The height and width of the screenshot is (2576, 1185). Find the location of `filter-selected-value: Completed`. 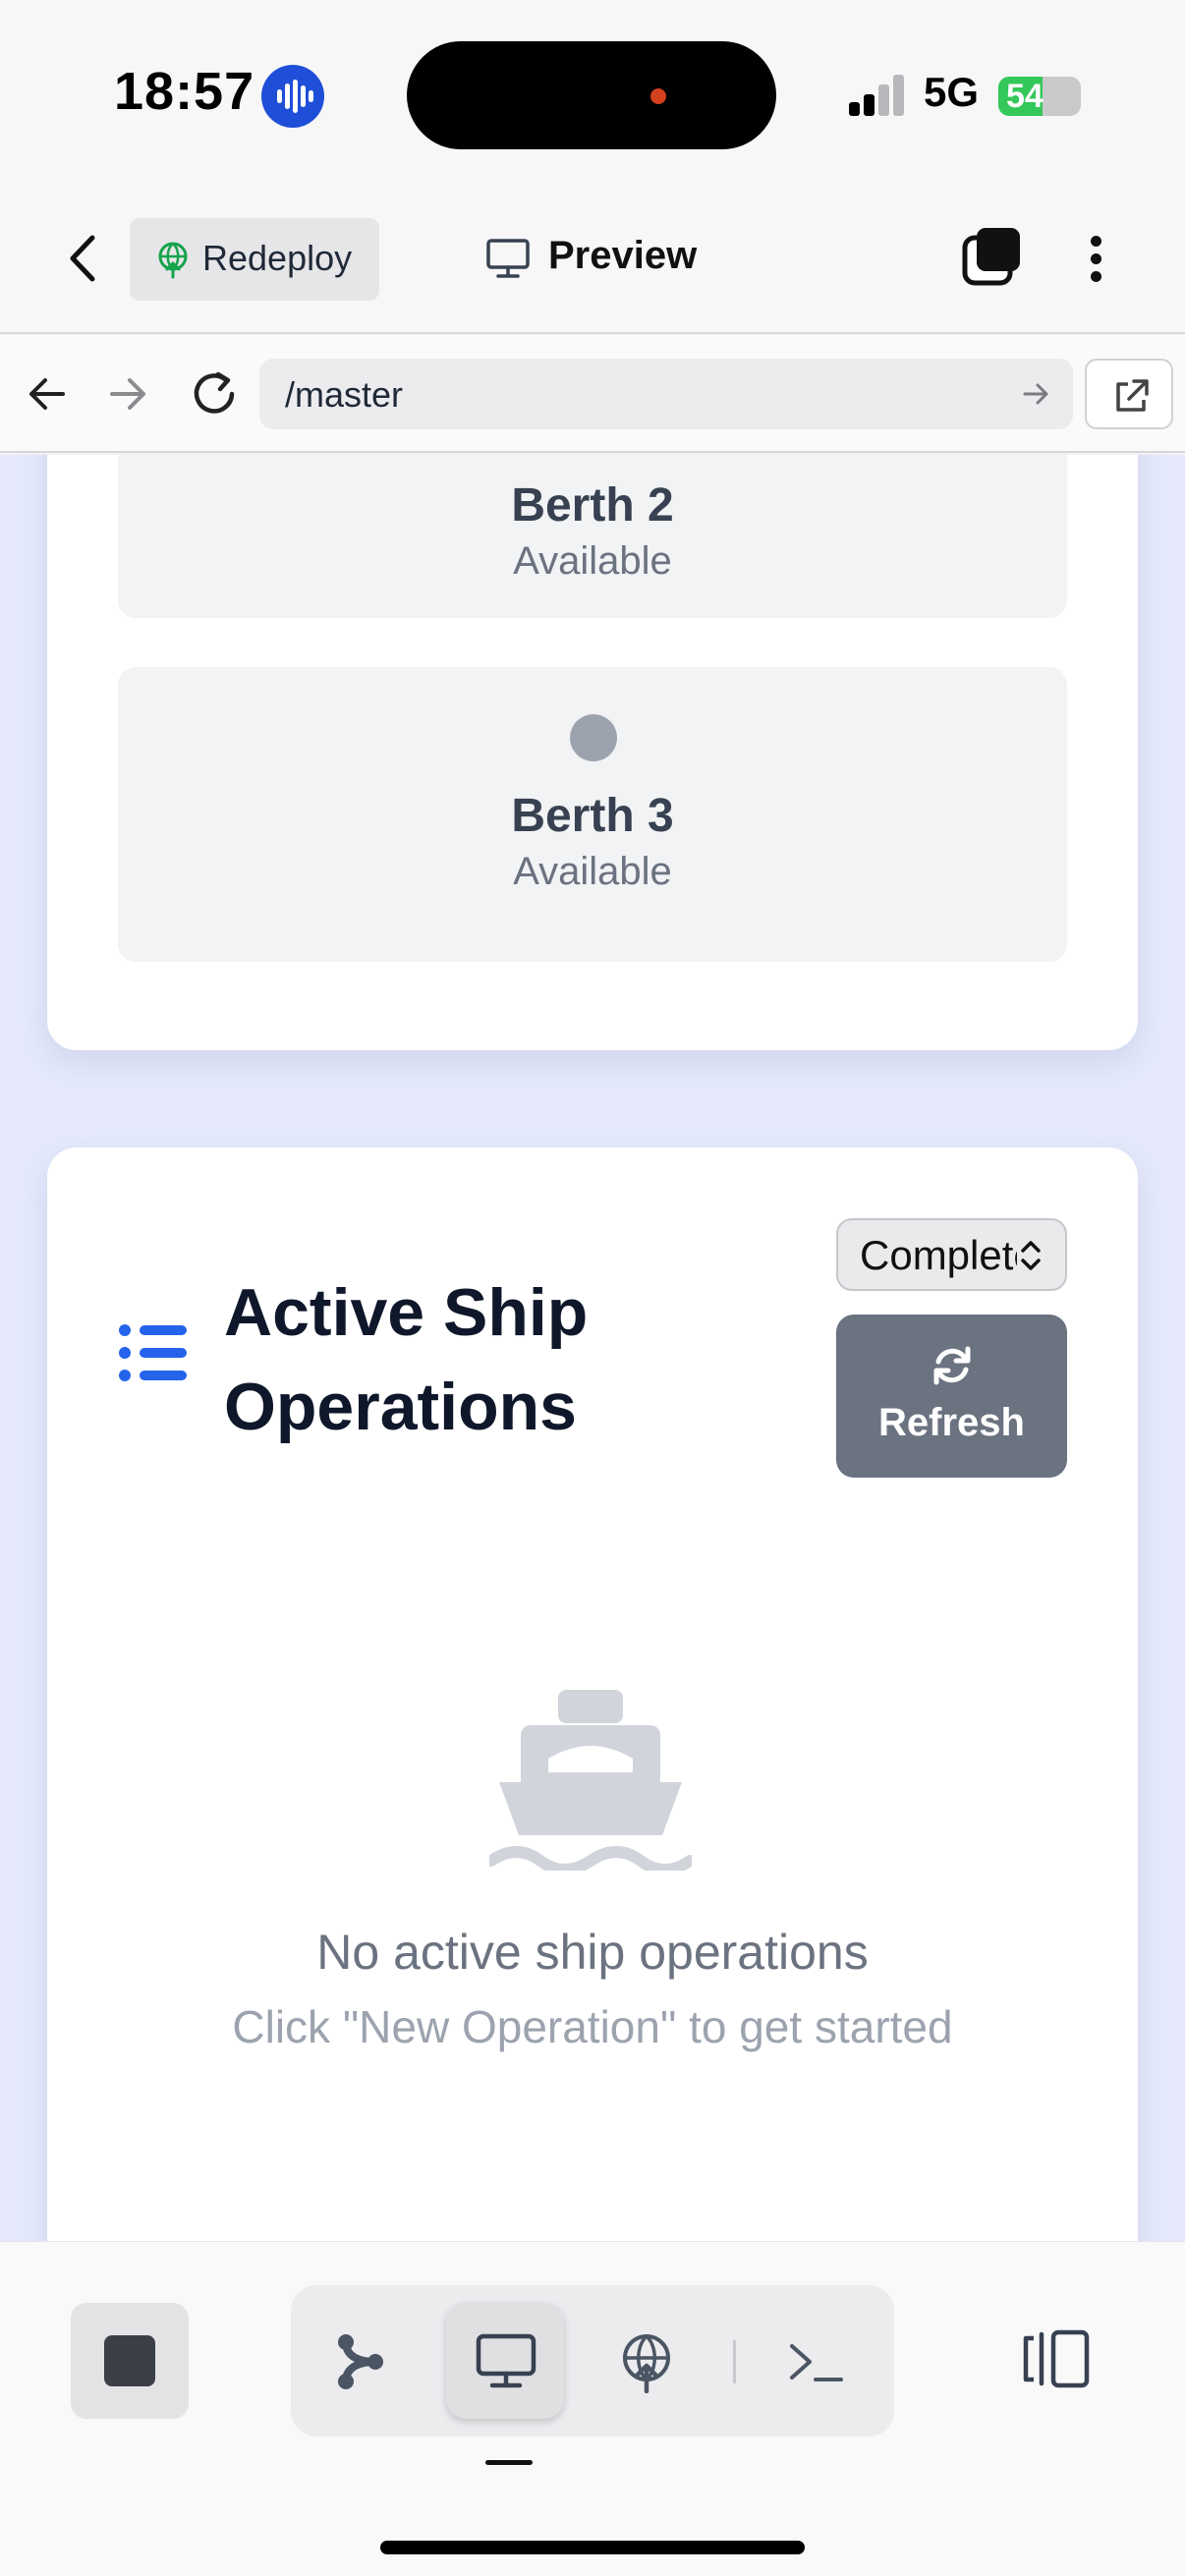

filter-selected-value: Completed is located at coordinates (939, 1255).